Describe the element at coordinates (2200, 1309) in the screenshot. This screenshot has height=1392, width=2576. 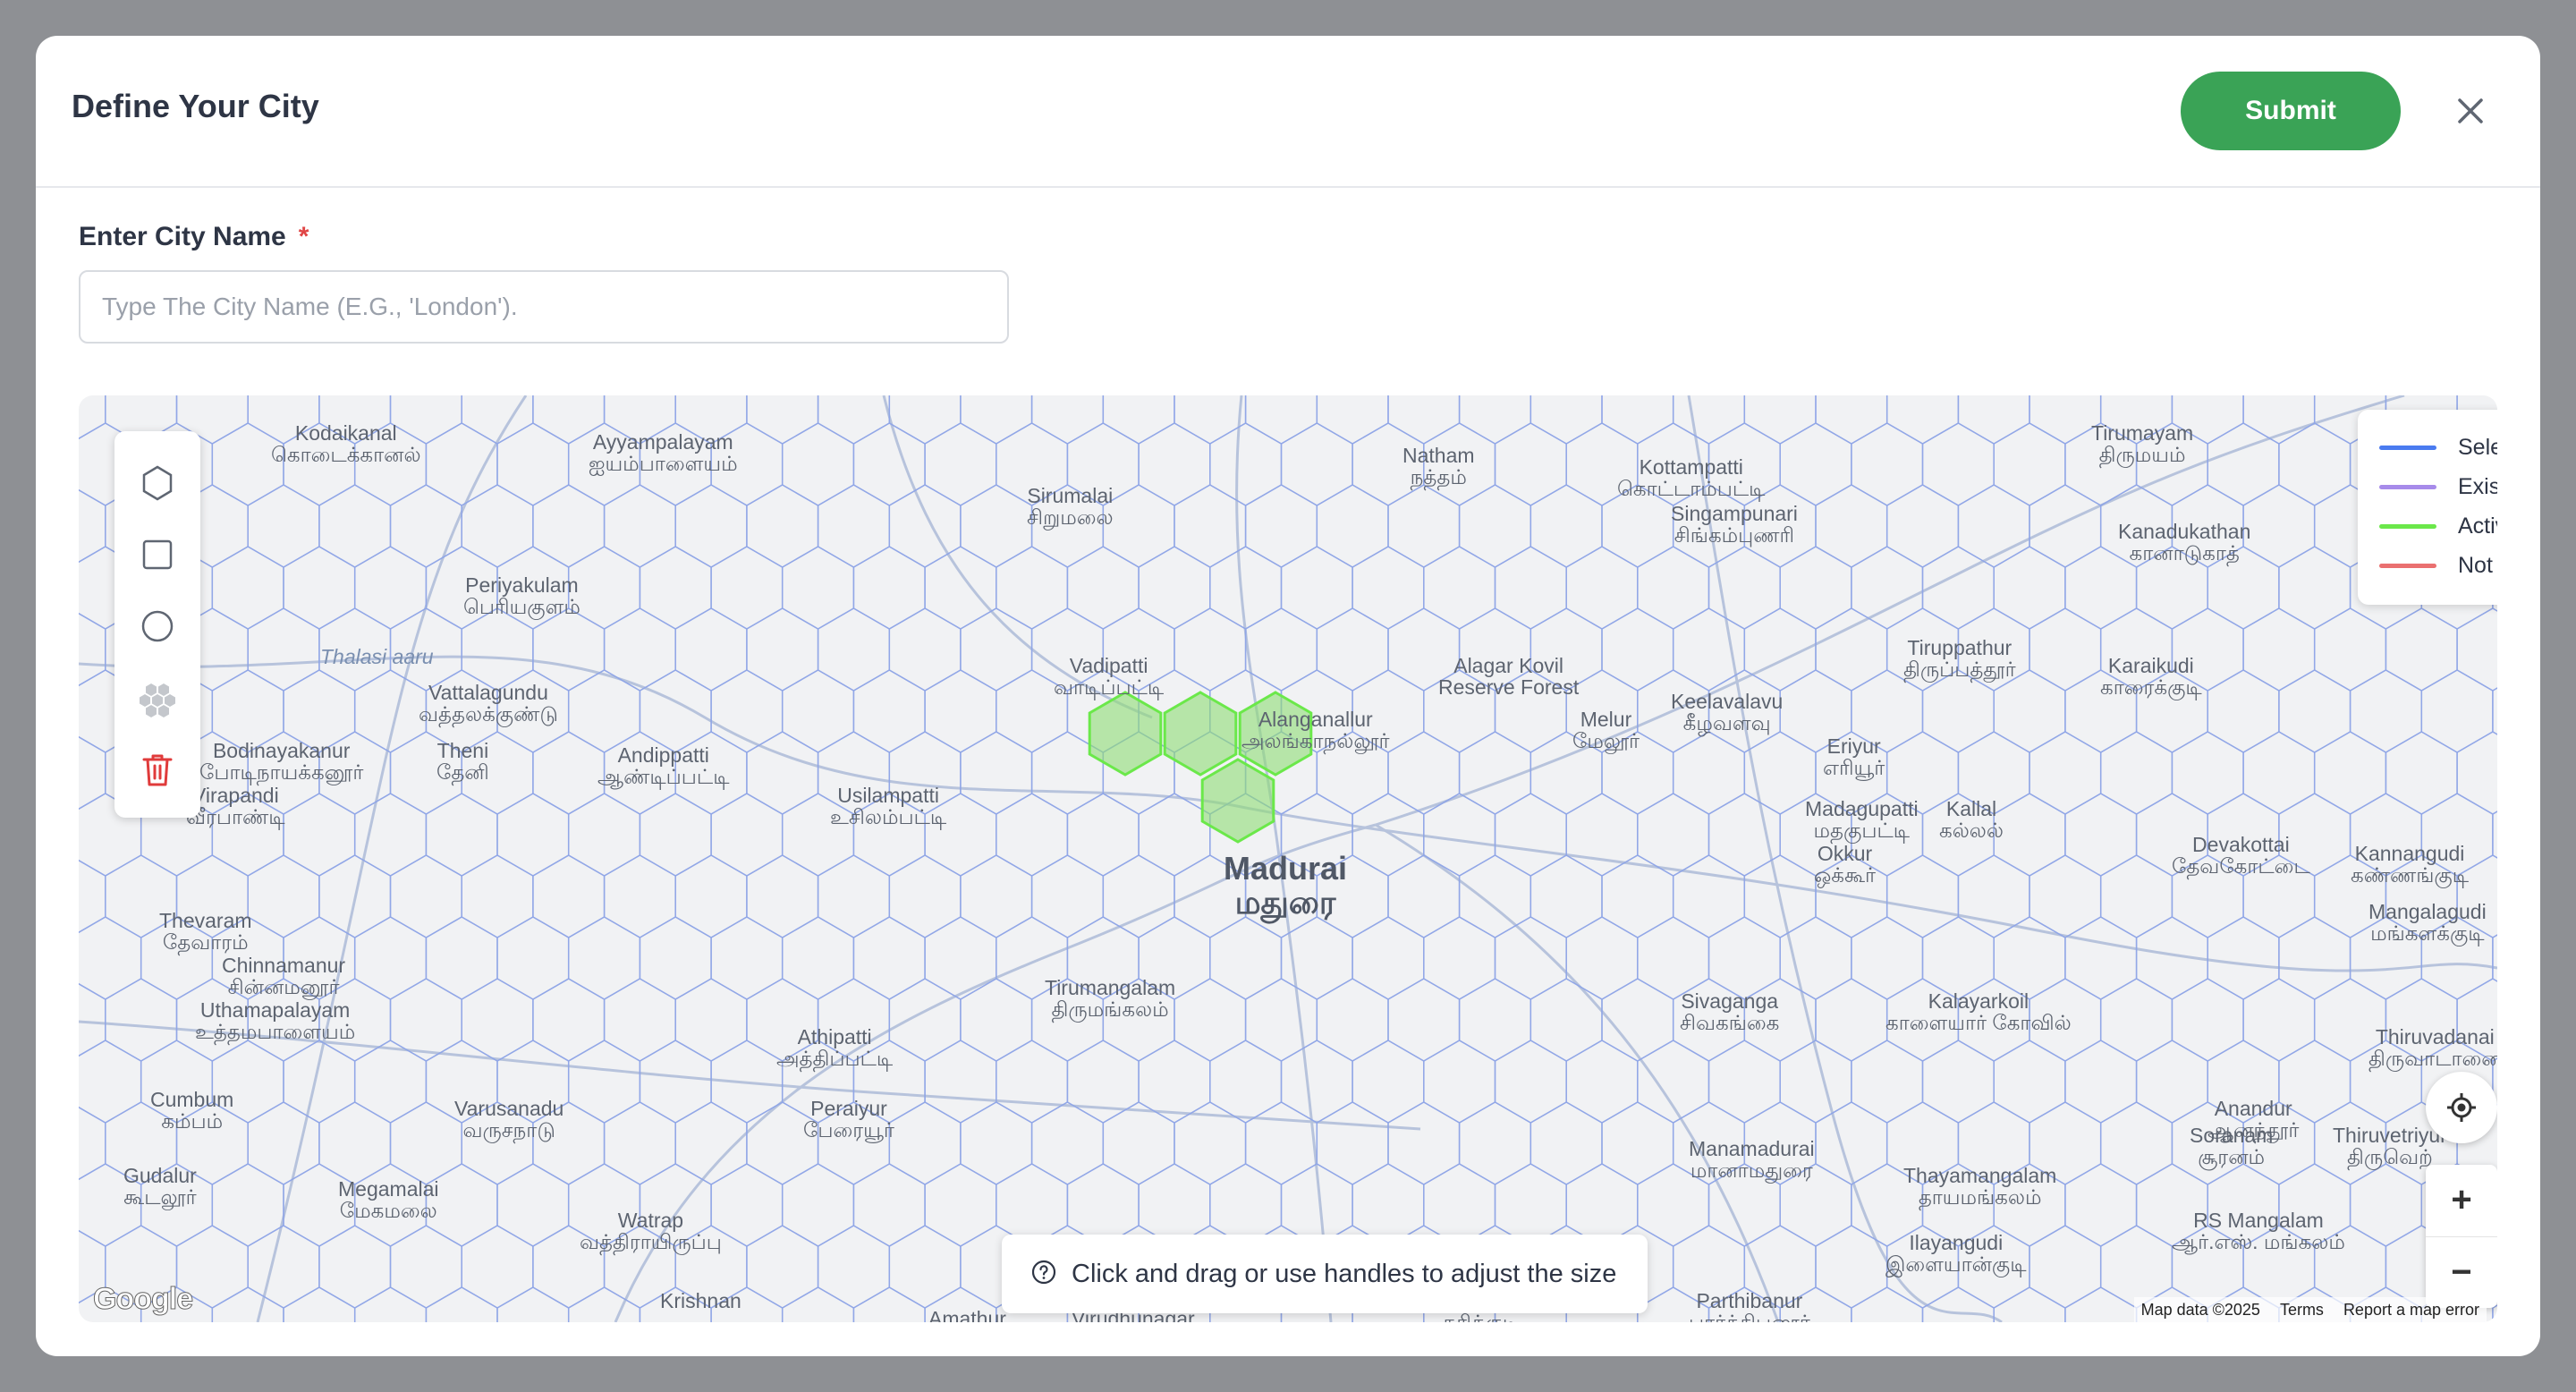
I see `map-data-text: Map data ©2025` at that location.